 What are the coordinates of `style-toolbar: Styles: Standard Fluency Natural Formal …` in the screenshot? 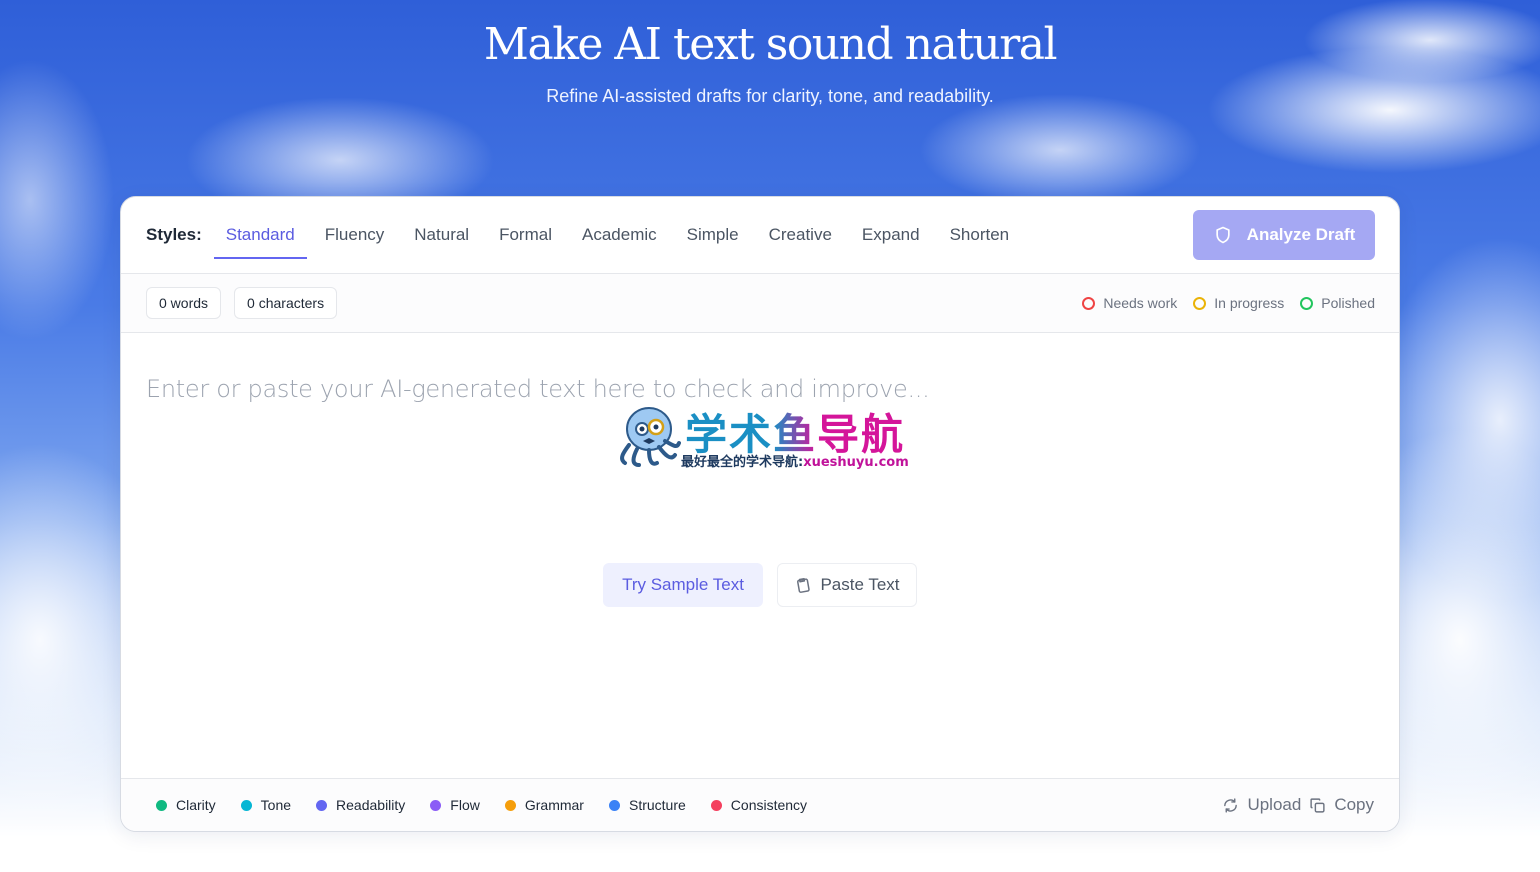 It's located at (760, 235).